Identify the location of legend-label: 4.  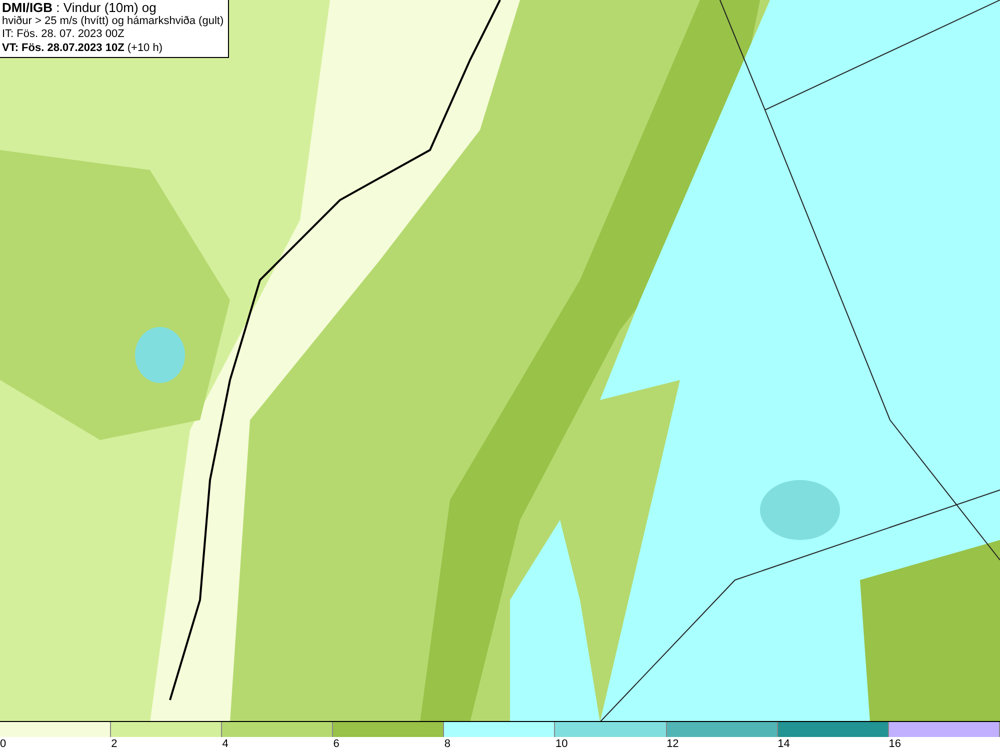
(224, 744).